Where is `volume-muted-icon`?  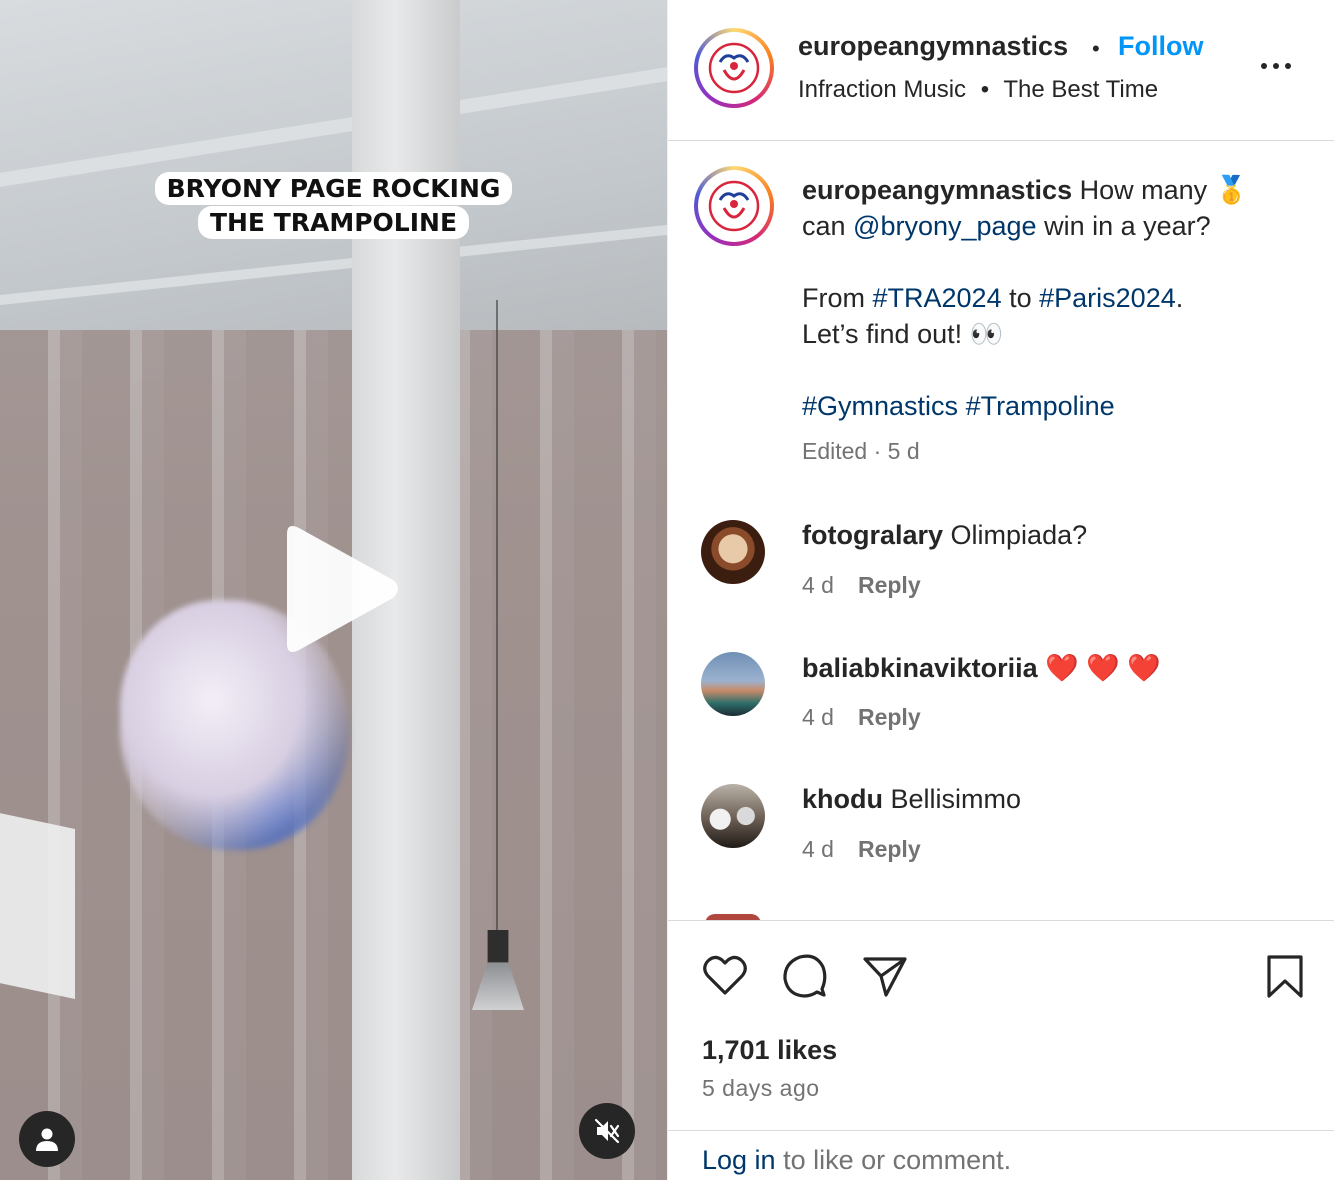
volume-muted-icon is located at coordinates (607, 1131).